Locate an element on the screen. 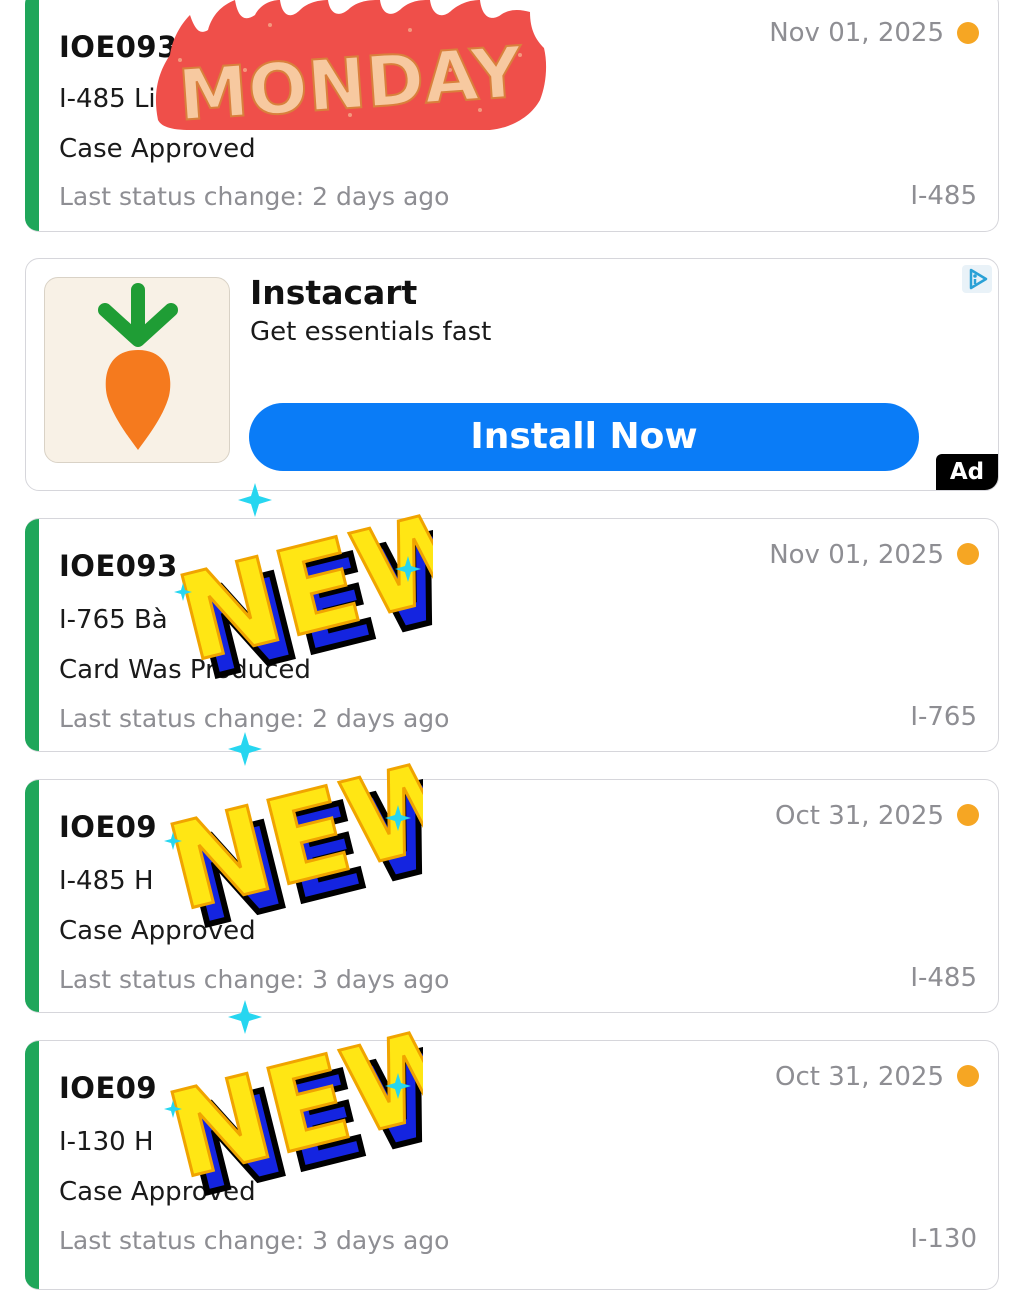  carrot-icon is located at coordinates (138, 366).